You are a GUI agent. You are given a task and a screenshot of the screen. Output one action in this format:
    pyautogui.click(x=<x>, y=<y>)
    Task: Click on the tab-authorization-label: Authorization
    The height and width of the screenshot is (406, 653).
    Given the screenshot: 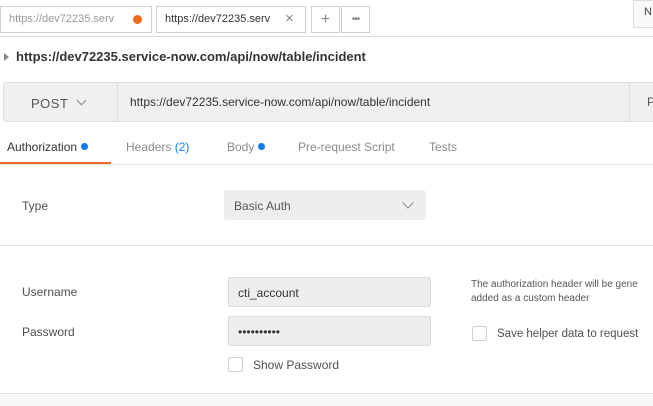 What is the action you would take?
    pyautogui.click(x=42, y=147)
    